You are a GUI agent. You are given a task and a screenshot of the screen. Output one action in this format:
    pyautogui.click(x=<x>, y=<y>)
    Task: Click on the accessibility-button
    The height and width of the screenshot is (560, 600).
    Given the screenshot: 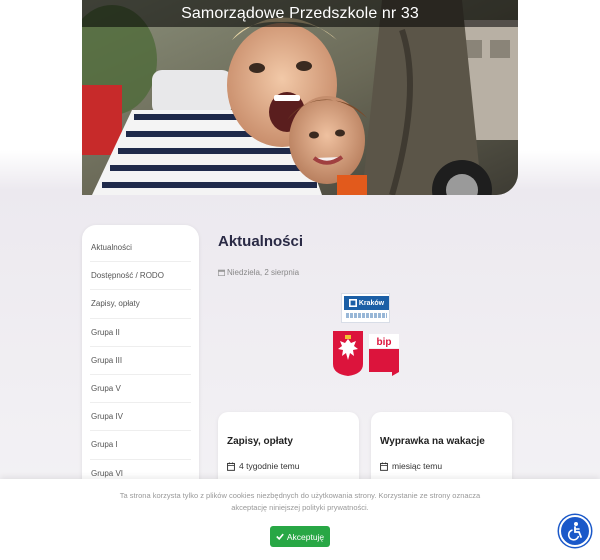 What is the action you would take?
    pyautogui.click(x=575, y=531)
    